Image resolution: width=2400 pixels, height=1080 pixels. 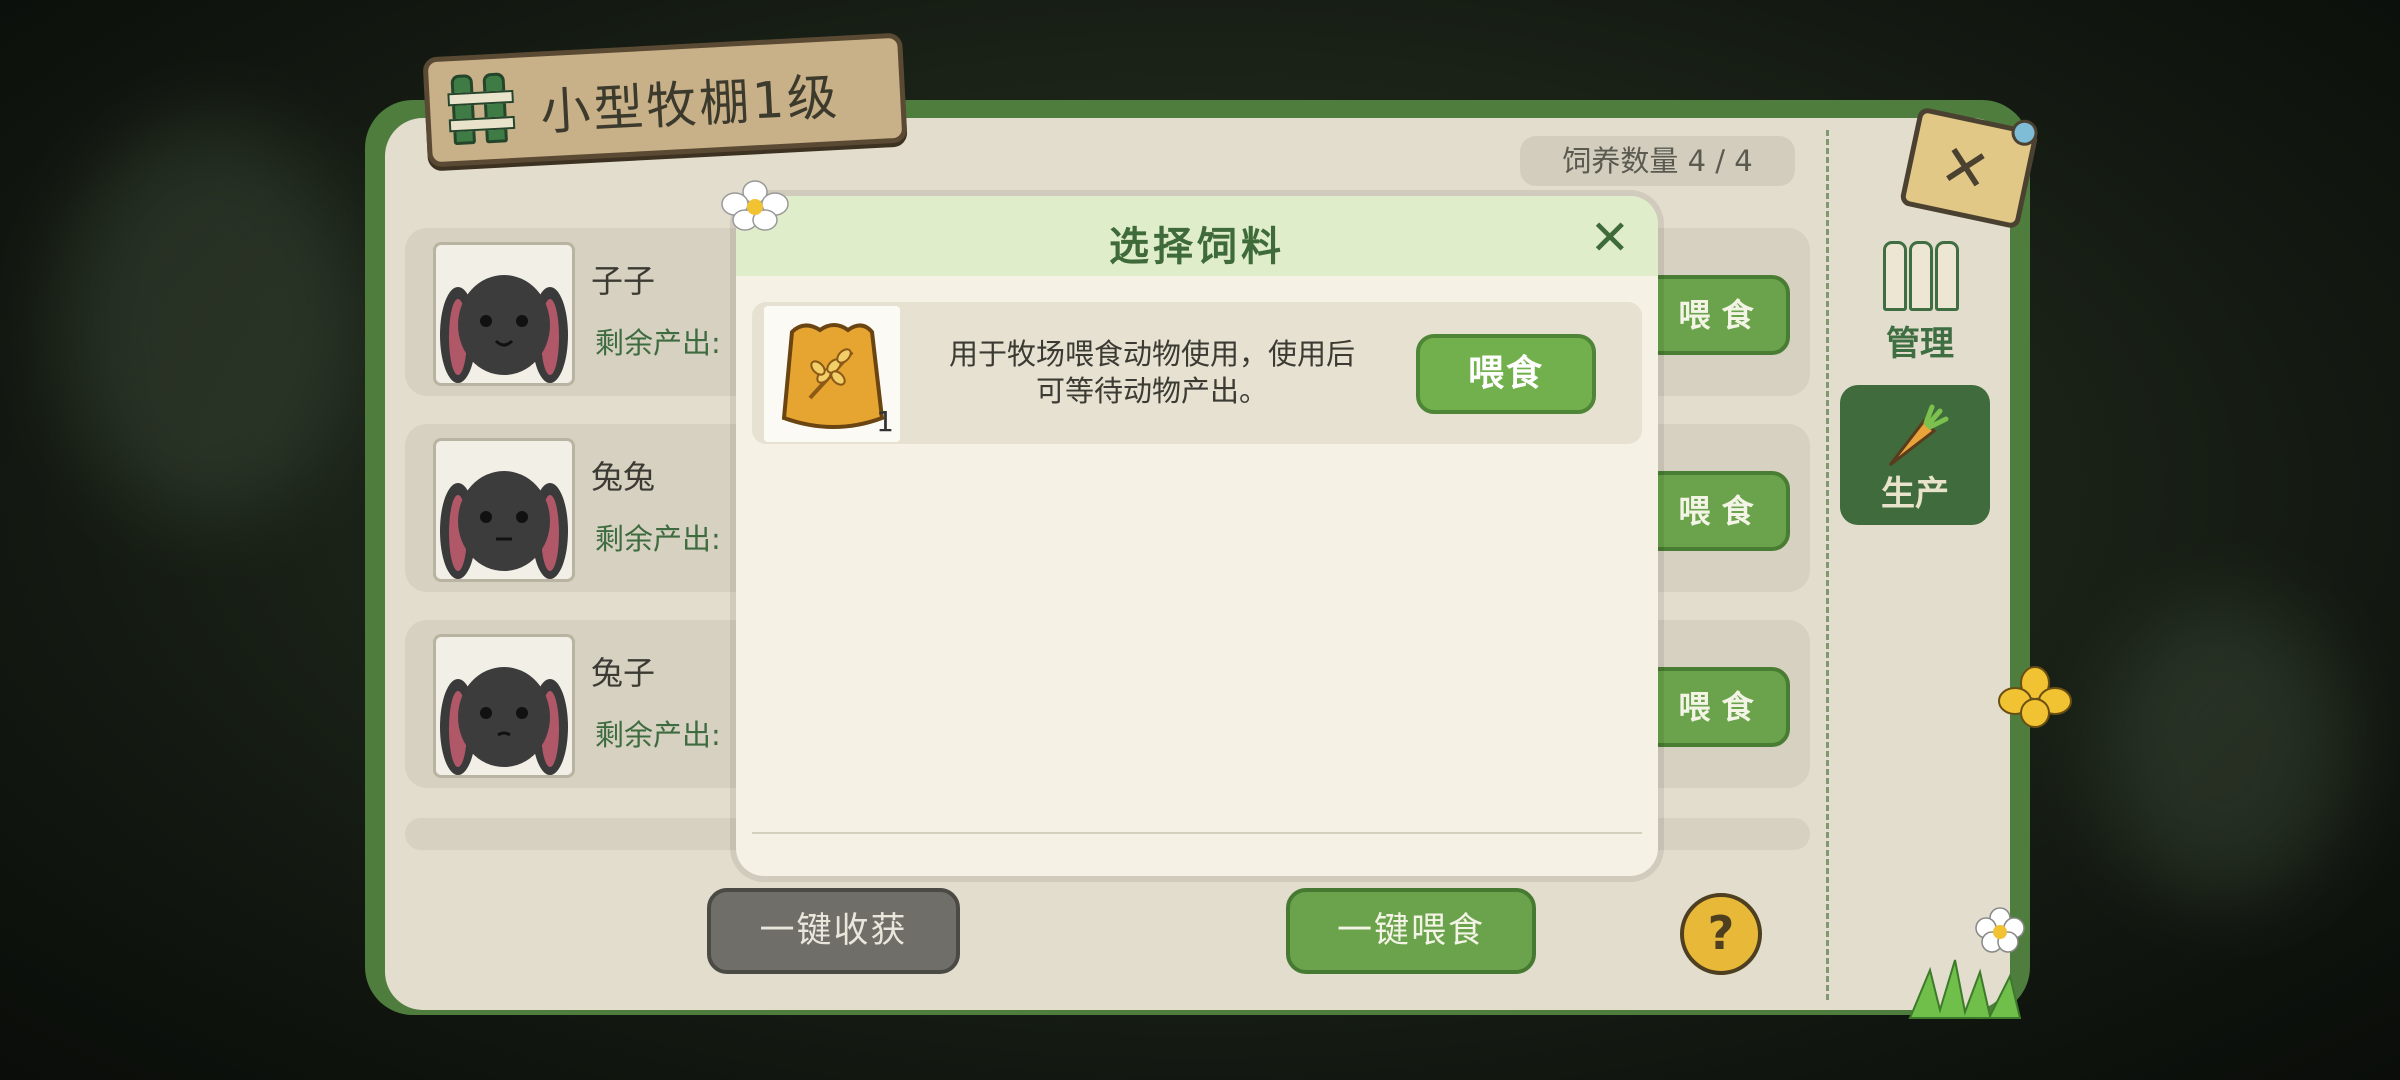 I want to click on dialog-close-button: ✕, so click(x=1610, y=238).